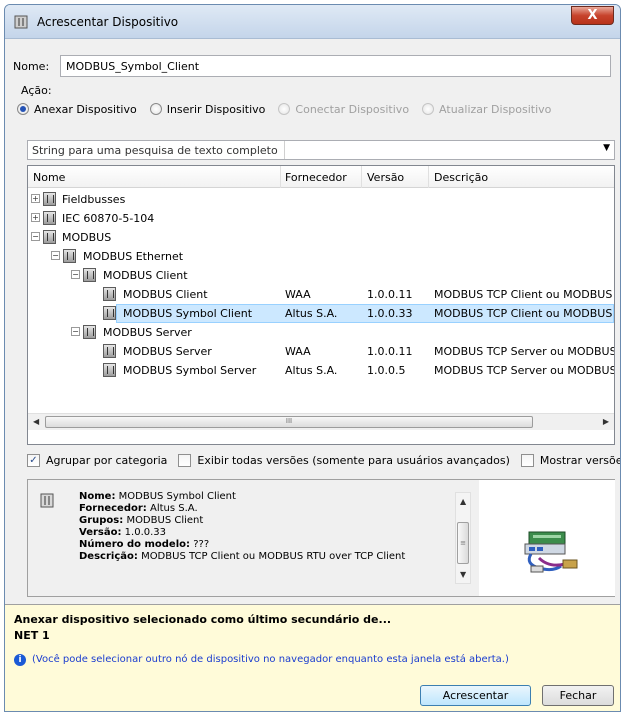 This screenshot has width=624, height=715. What do you see at coordinates (113, 508) in the screenshot?
I see `detail-label: Fornecedor:` at bounding box center [113, 508].